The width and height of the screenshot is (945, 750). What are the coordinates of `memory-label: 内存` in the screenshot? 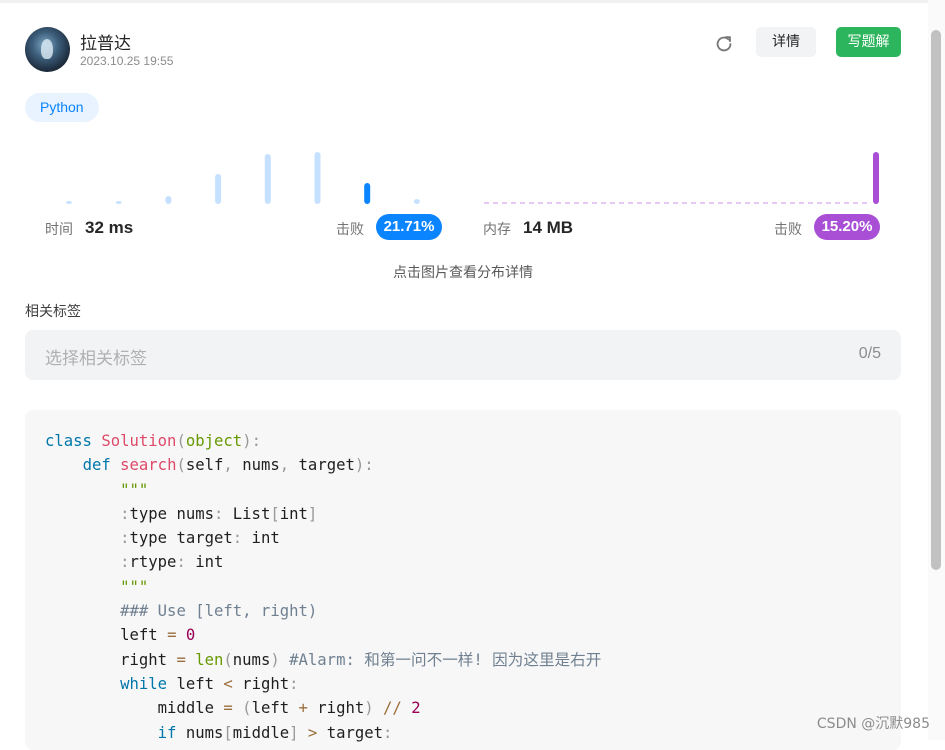 It's located at (497, 230).